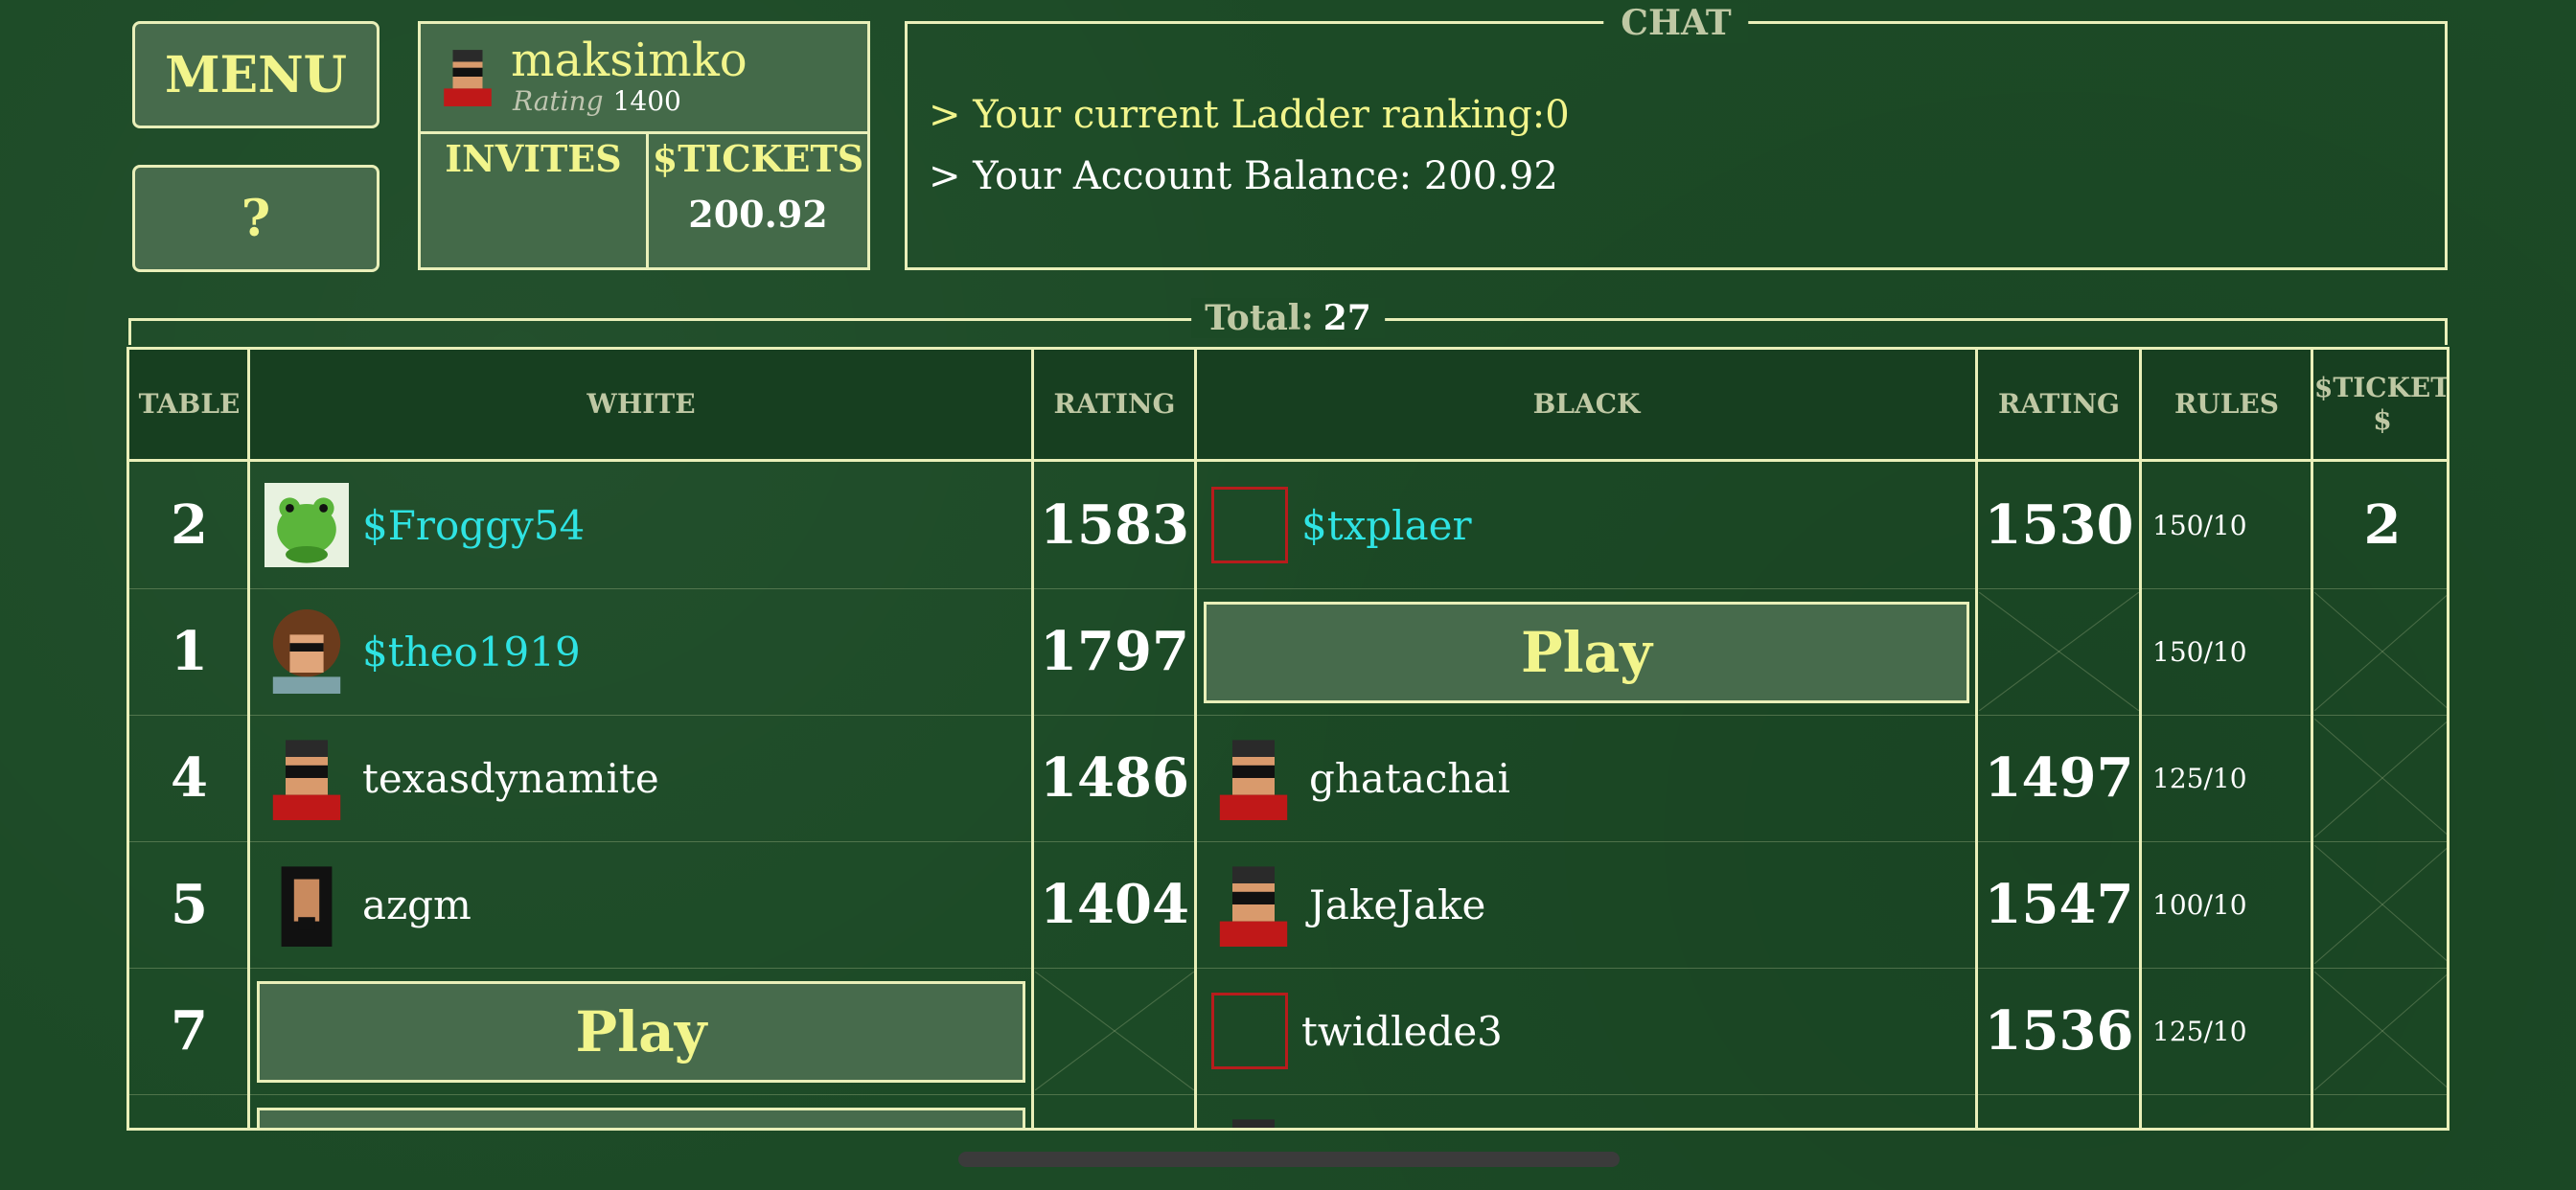 This screenshot has height=1190, width=2576. What do you see at coordinates (189, 652) in the screenshot?
I see `table-number: 1` at bounding box center [189, 652].